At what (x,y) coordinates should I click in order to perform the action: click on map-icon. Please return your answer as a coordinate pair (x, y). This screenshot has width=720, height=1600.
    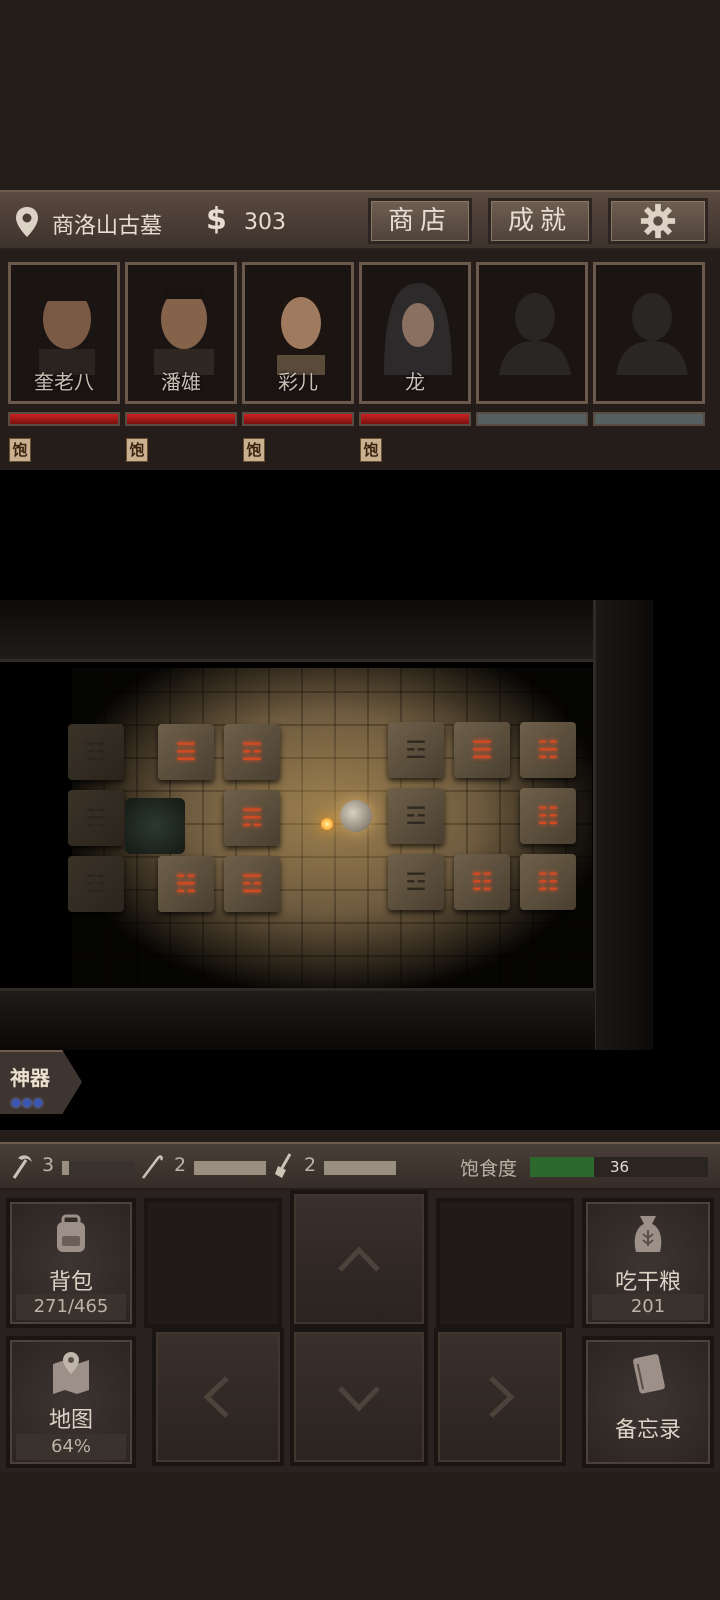
    Looking at the image, I should click on (71, 1373).